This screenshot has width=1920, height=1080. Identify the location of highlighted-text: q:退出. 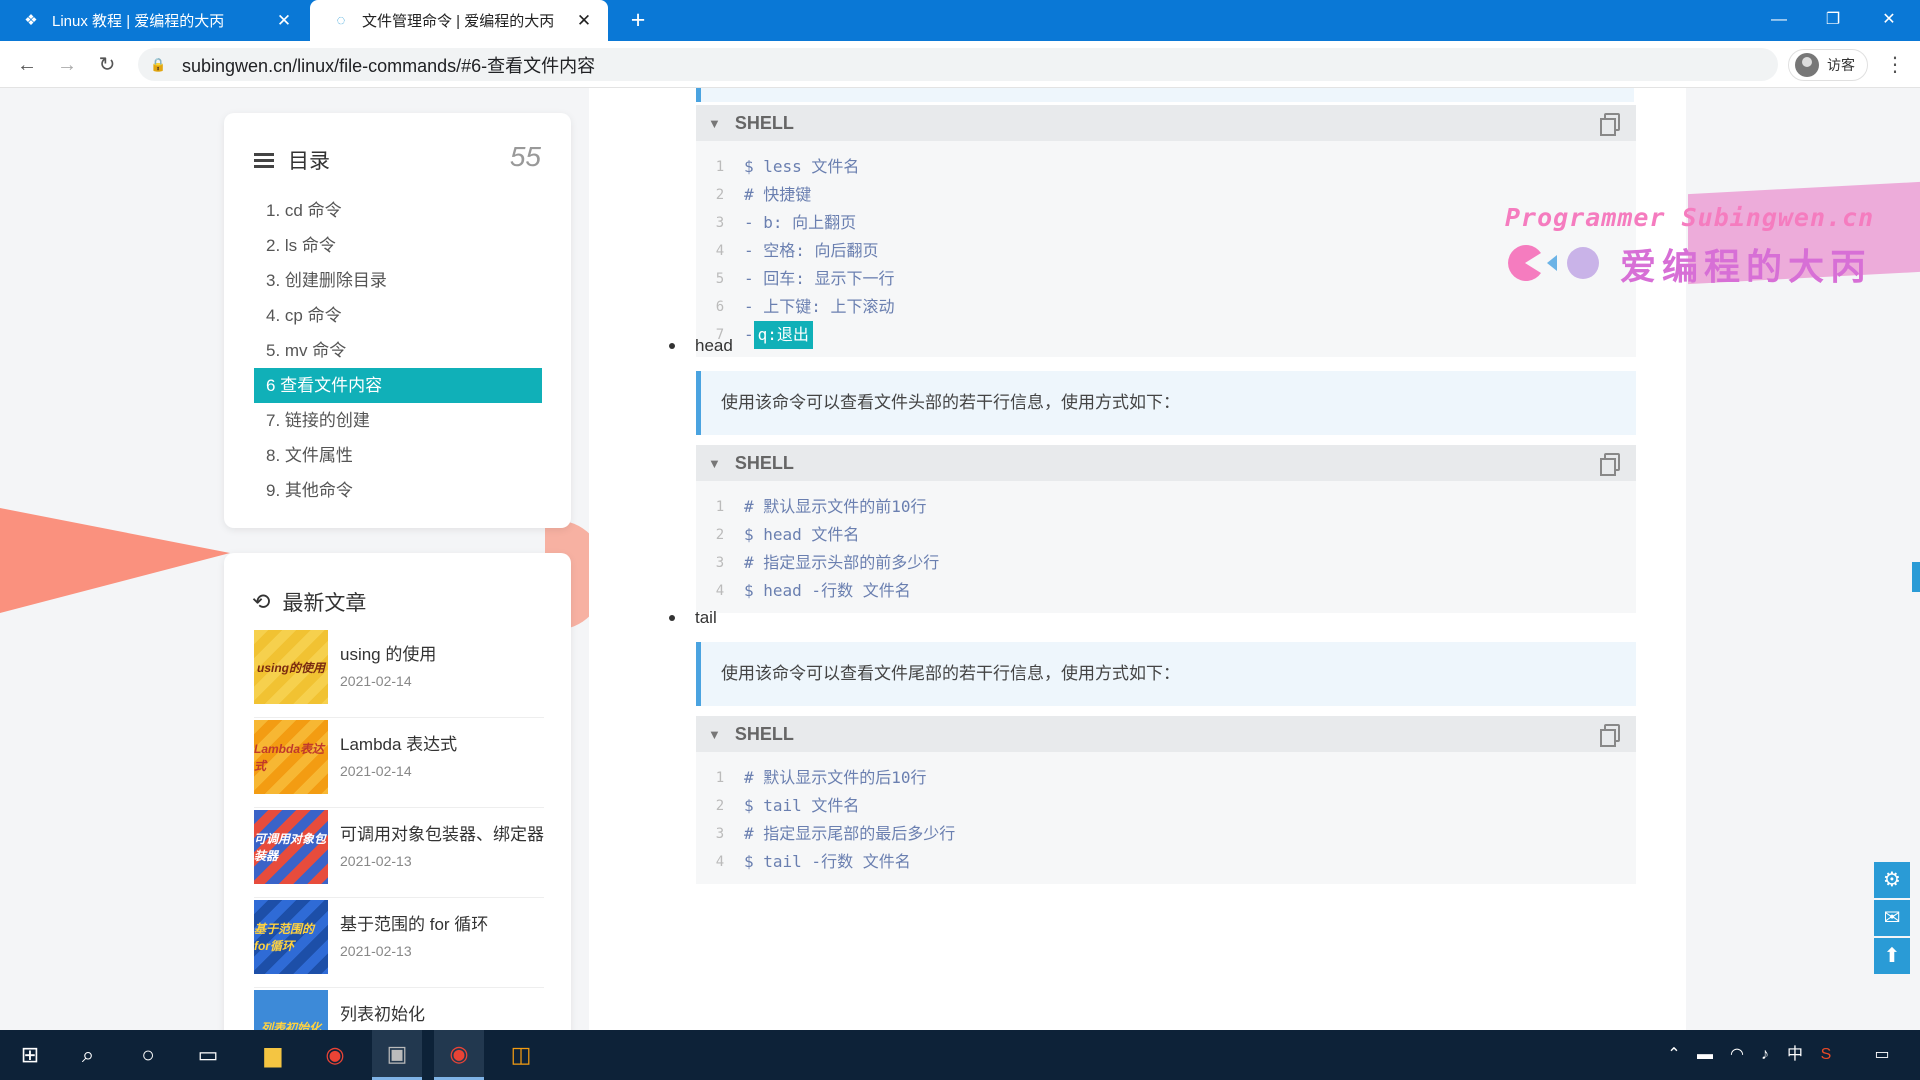
(783, 335).